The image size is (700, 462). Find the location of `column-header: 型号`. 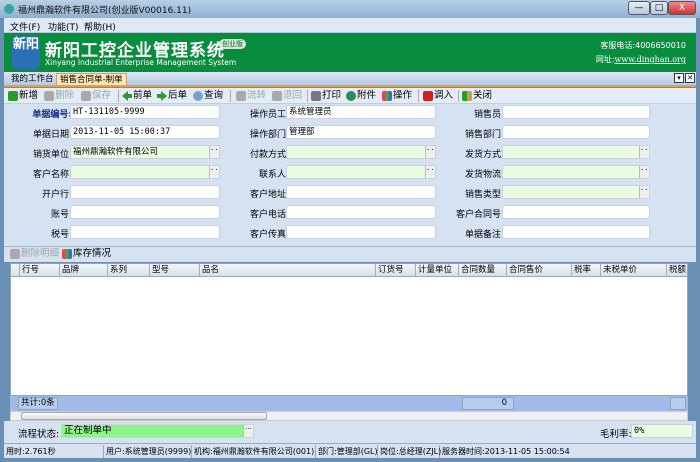

column-header: 型号 is located at coordinates (174, 270).